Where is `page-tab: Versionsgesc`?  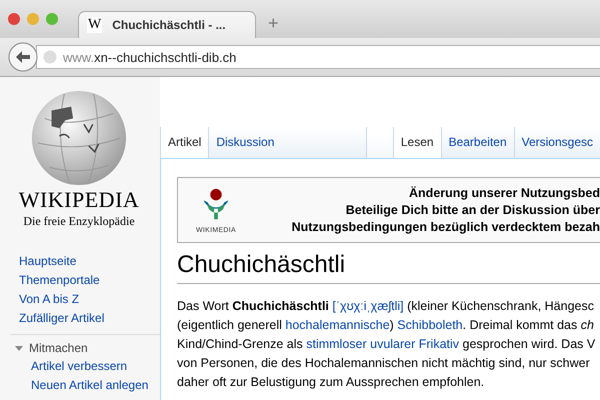 page-tab: Versionsgesc is located at coordinates (557, 142).